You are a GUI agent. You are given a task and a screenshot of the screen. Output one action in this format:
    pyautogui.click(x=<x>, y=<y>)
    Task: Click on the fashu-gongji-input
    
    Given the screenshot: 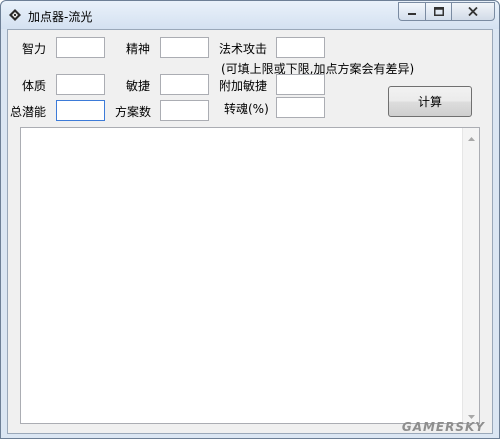 What is the action you would take?
    pyautogui.click(x=300, y=47)
    